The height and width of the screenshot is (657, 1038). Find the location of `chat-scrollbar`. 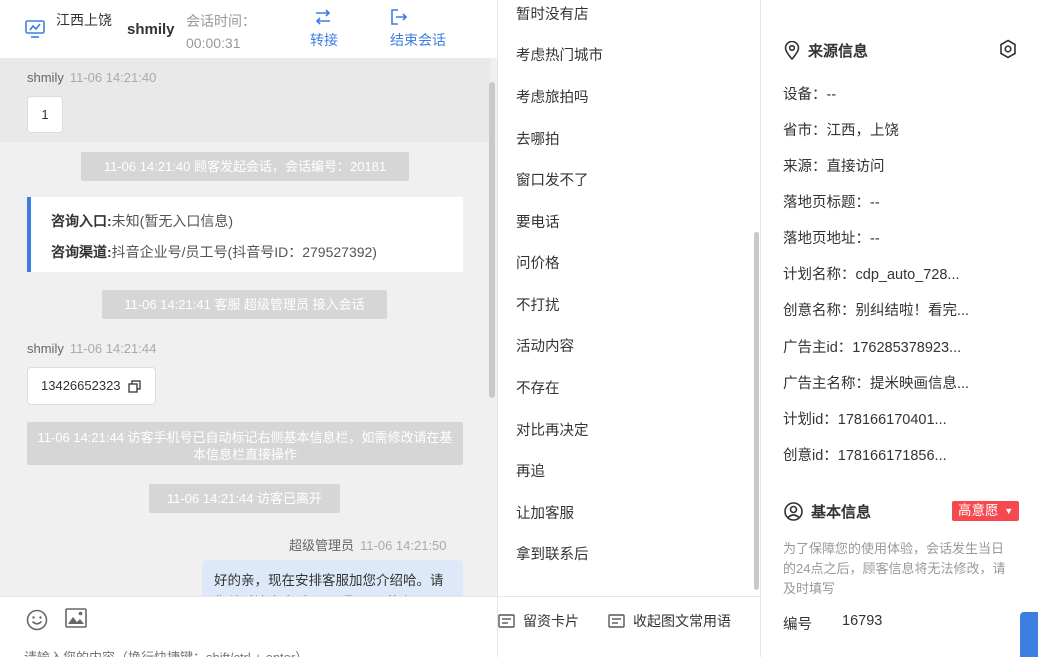

chat-scrollbar is located at coordinates (492, 240).